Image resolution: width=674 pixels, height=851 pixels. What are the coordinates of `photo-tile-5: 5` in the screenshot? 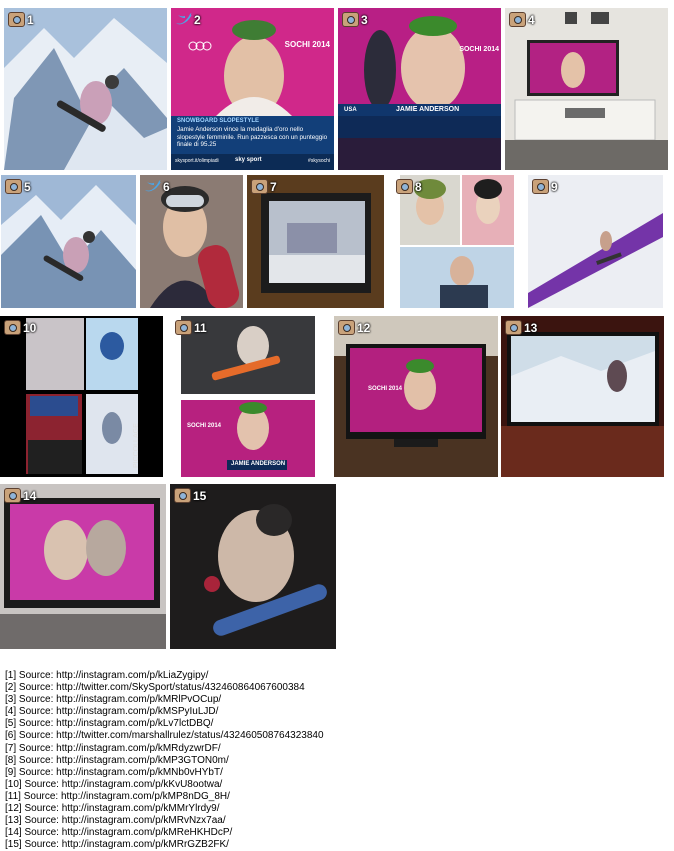 It's located at (68, 241).